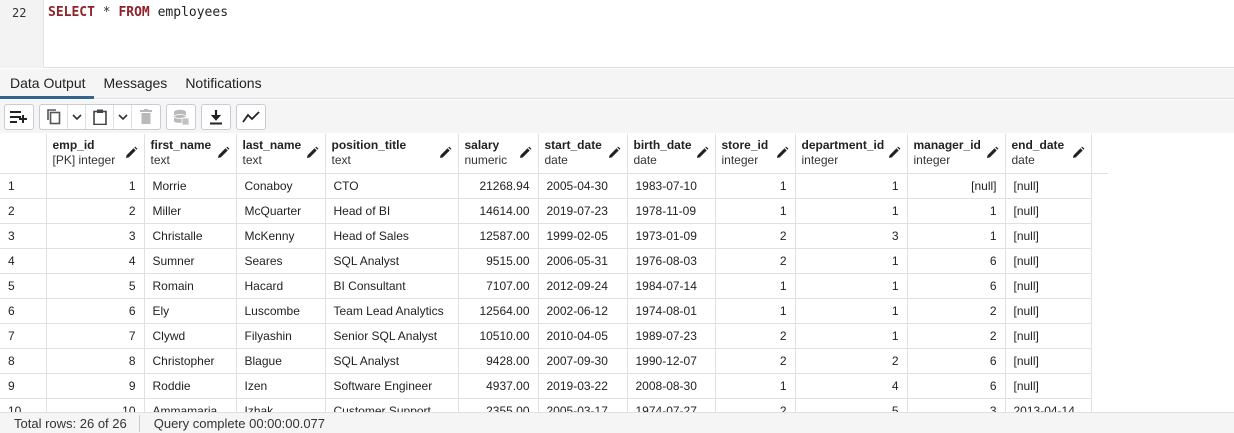  Describe the element at coordinates (47, 84) in the screenshot. I see `tab-data-output: Data Output` at that location.